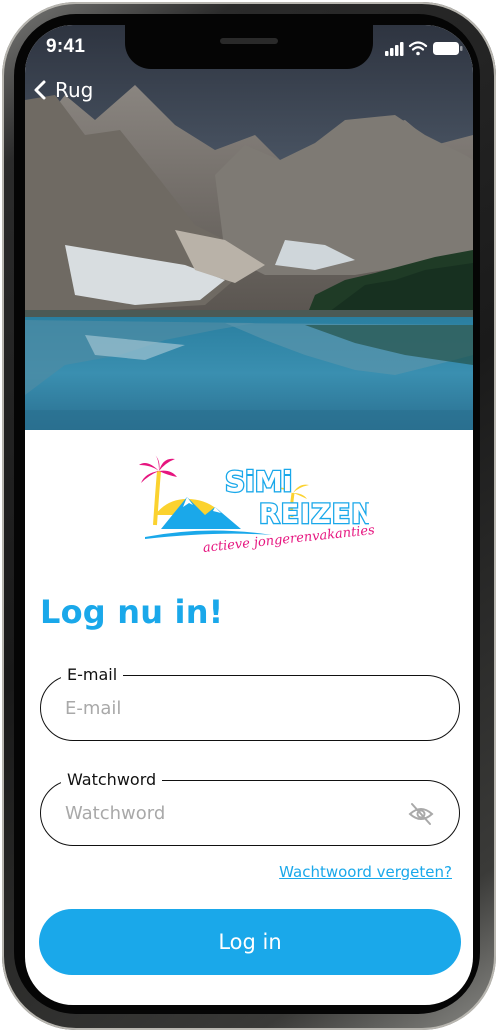 The height and width of the screenshot is (1032, 498). I want to click on password-label: Watchword, so click(112, 780).